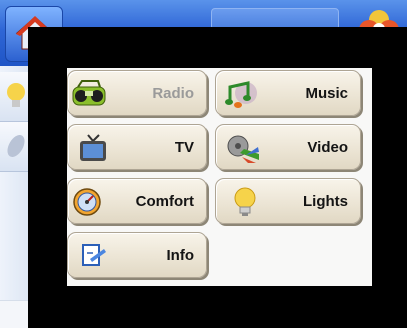  I want to click on info-label: Info, so click(180, 255).